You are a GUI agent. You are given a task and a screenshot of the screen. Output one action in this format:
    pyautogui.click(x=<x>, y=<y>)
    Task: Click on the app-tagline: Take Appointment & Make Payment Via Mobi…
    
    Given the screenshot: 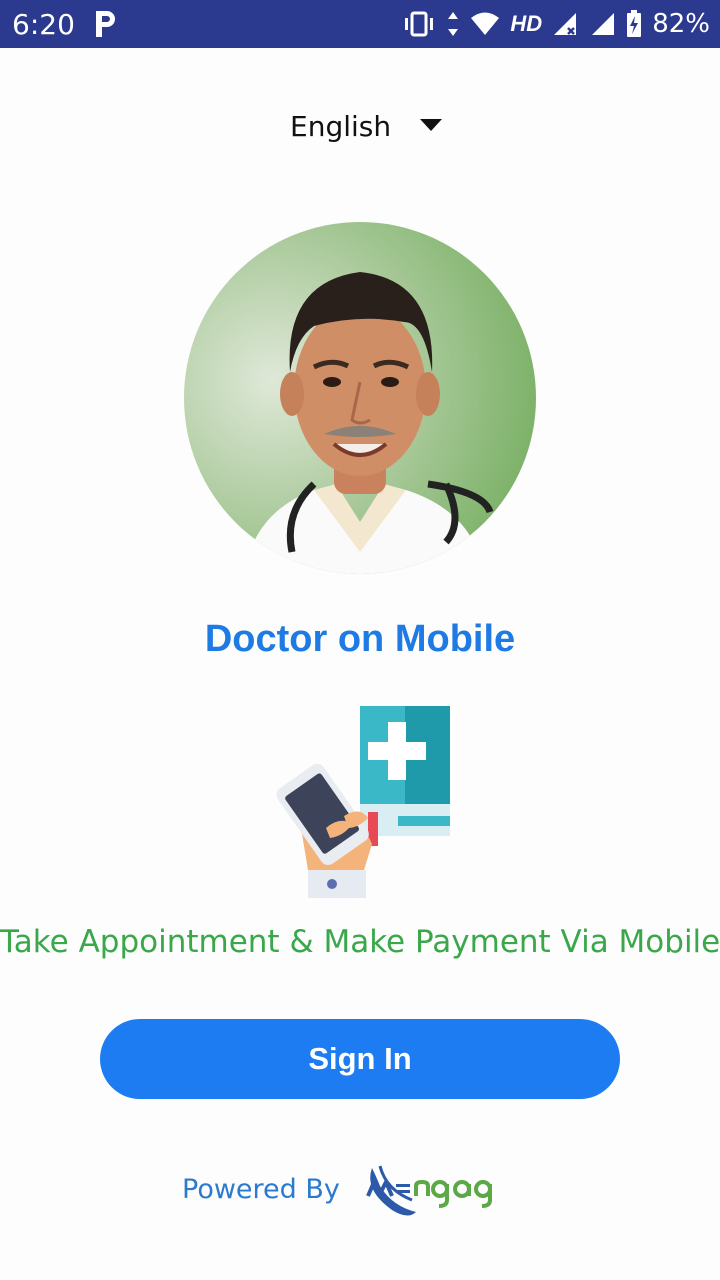 What is the action you would take?
    pyautogui.click(x=360, y=942)
    